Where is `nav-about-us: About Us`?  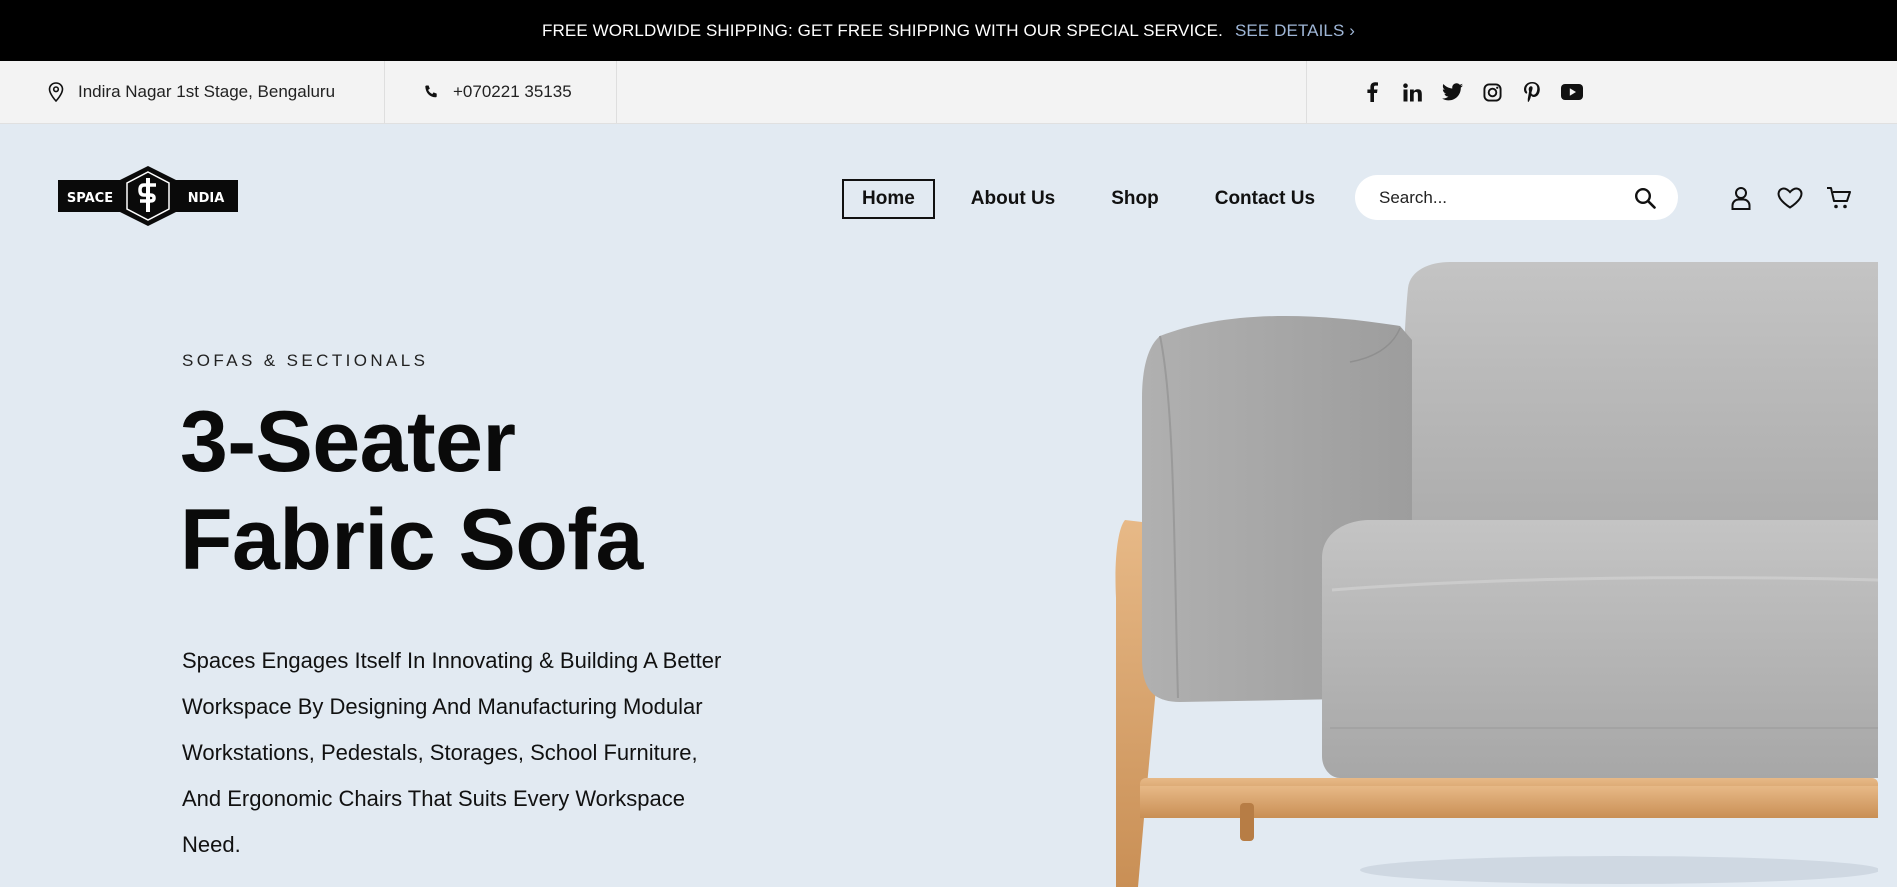 nav-about-us: About Us is located at coordinates (1013, 199).